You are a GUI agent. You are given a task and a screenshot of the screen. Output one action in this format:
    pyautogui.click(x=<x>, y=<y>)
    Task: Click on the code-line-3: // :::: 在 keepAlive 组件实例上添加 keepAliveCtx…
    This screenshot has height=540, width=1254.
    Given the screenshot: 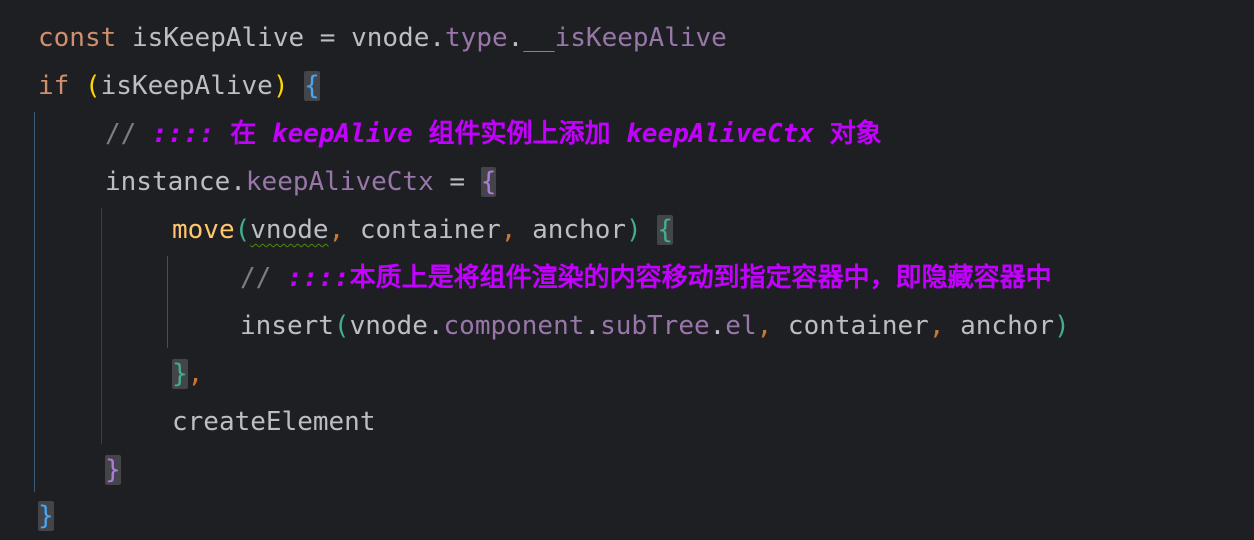 What is the action you would take?
    pyautogui.click(x=493, y=134)
    